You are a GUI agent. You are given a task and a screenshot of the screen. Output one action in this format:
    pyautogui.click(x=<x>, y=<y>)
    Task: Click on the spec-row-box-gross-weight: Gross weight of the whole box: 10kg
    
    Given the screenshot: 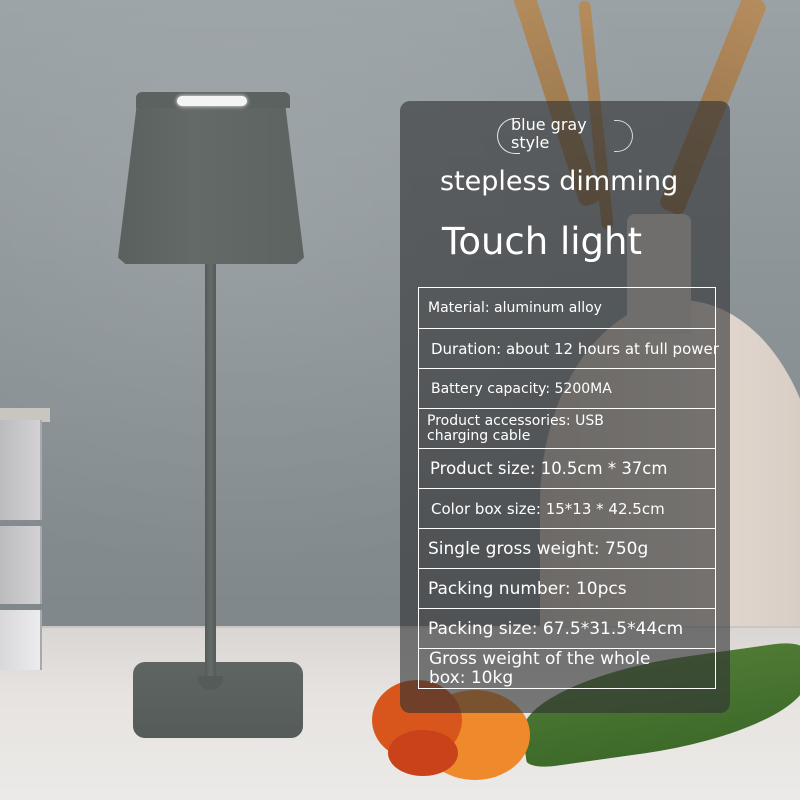 What is the action you would take?
    pyautogui.click(x=567, y=668)
    